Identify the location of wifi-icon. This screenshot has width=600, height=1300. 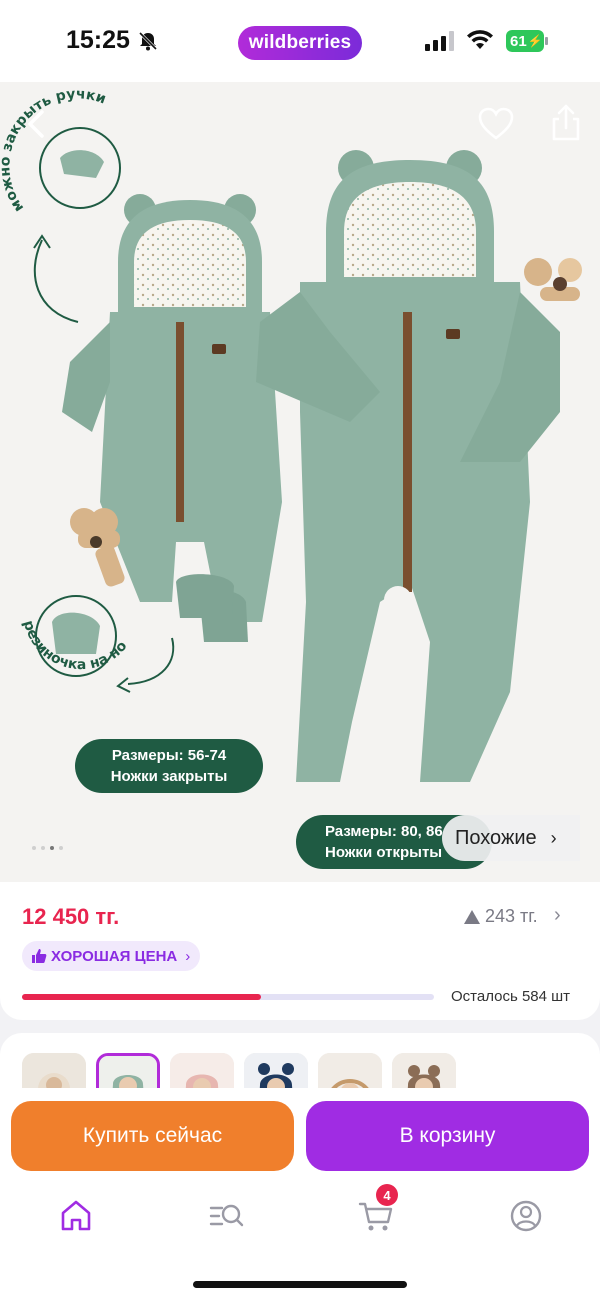
(480, 39).